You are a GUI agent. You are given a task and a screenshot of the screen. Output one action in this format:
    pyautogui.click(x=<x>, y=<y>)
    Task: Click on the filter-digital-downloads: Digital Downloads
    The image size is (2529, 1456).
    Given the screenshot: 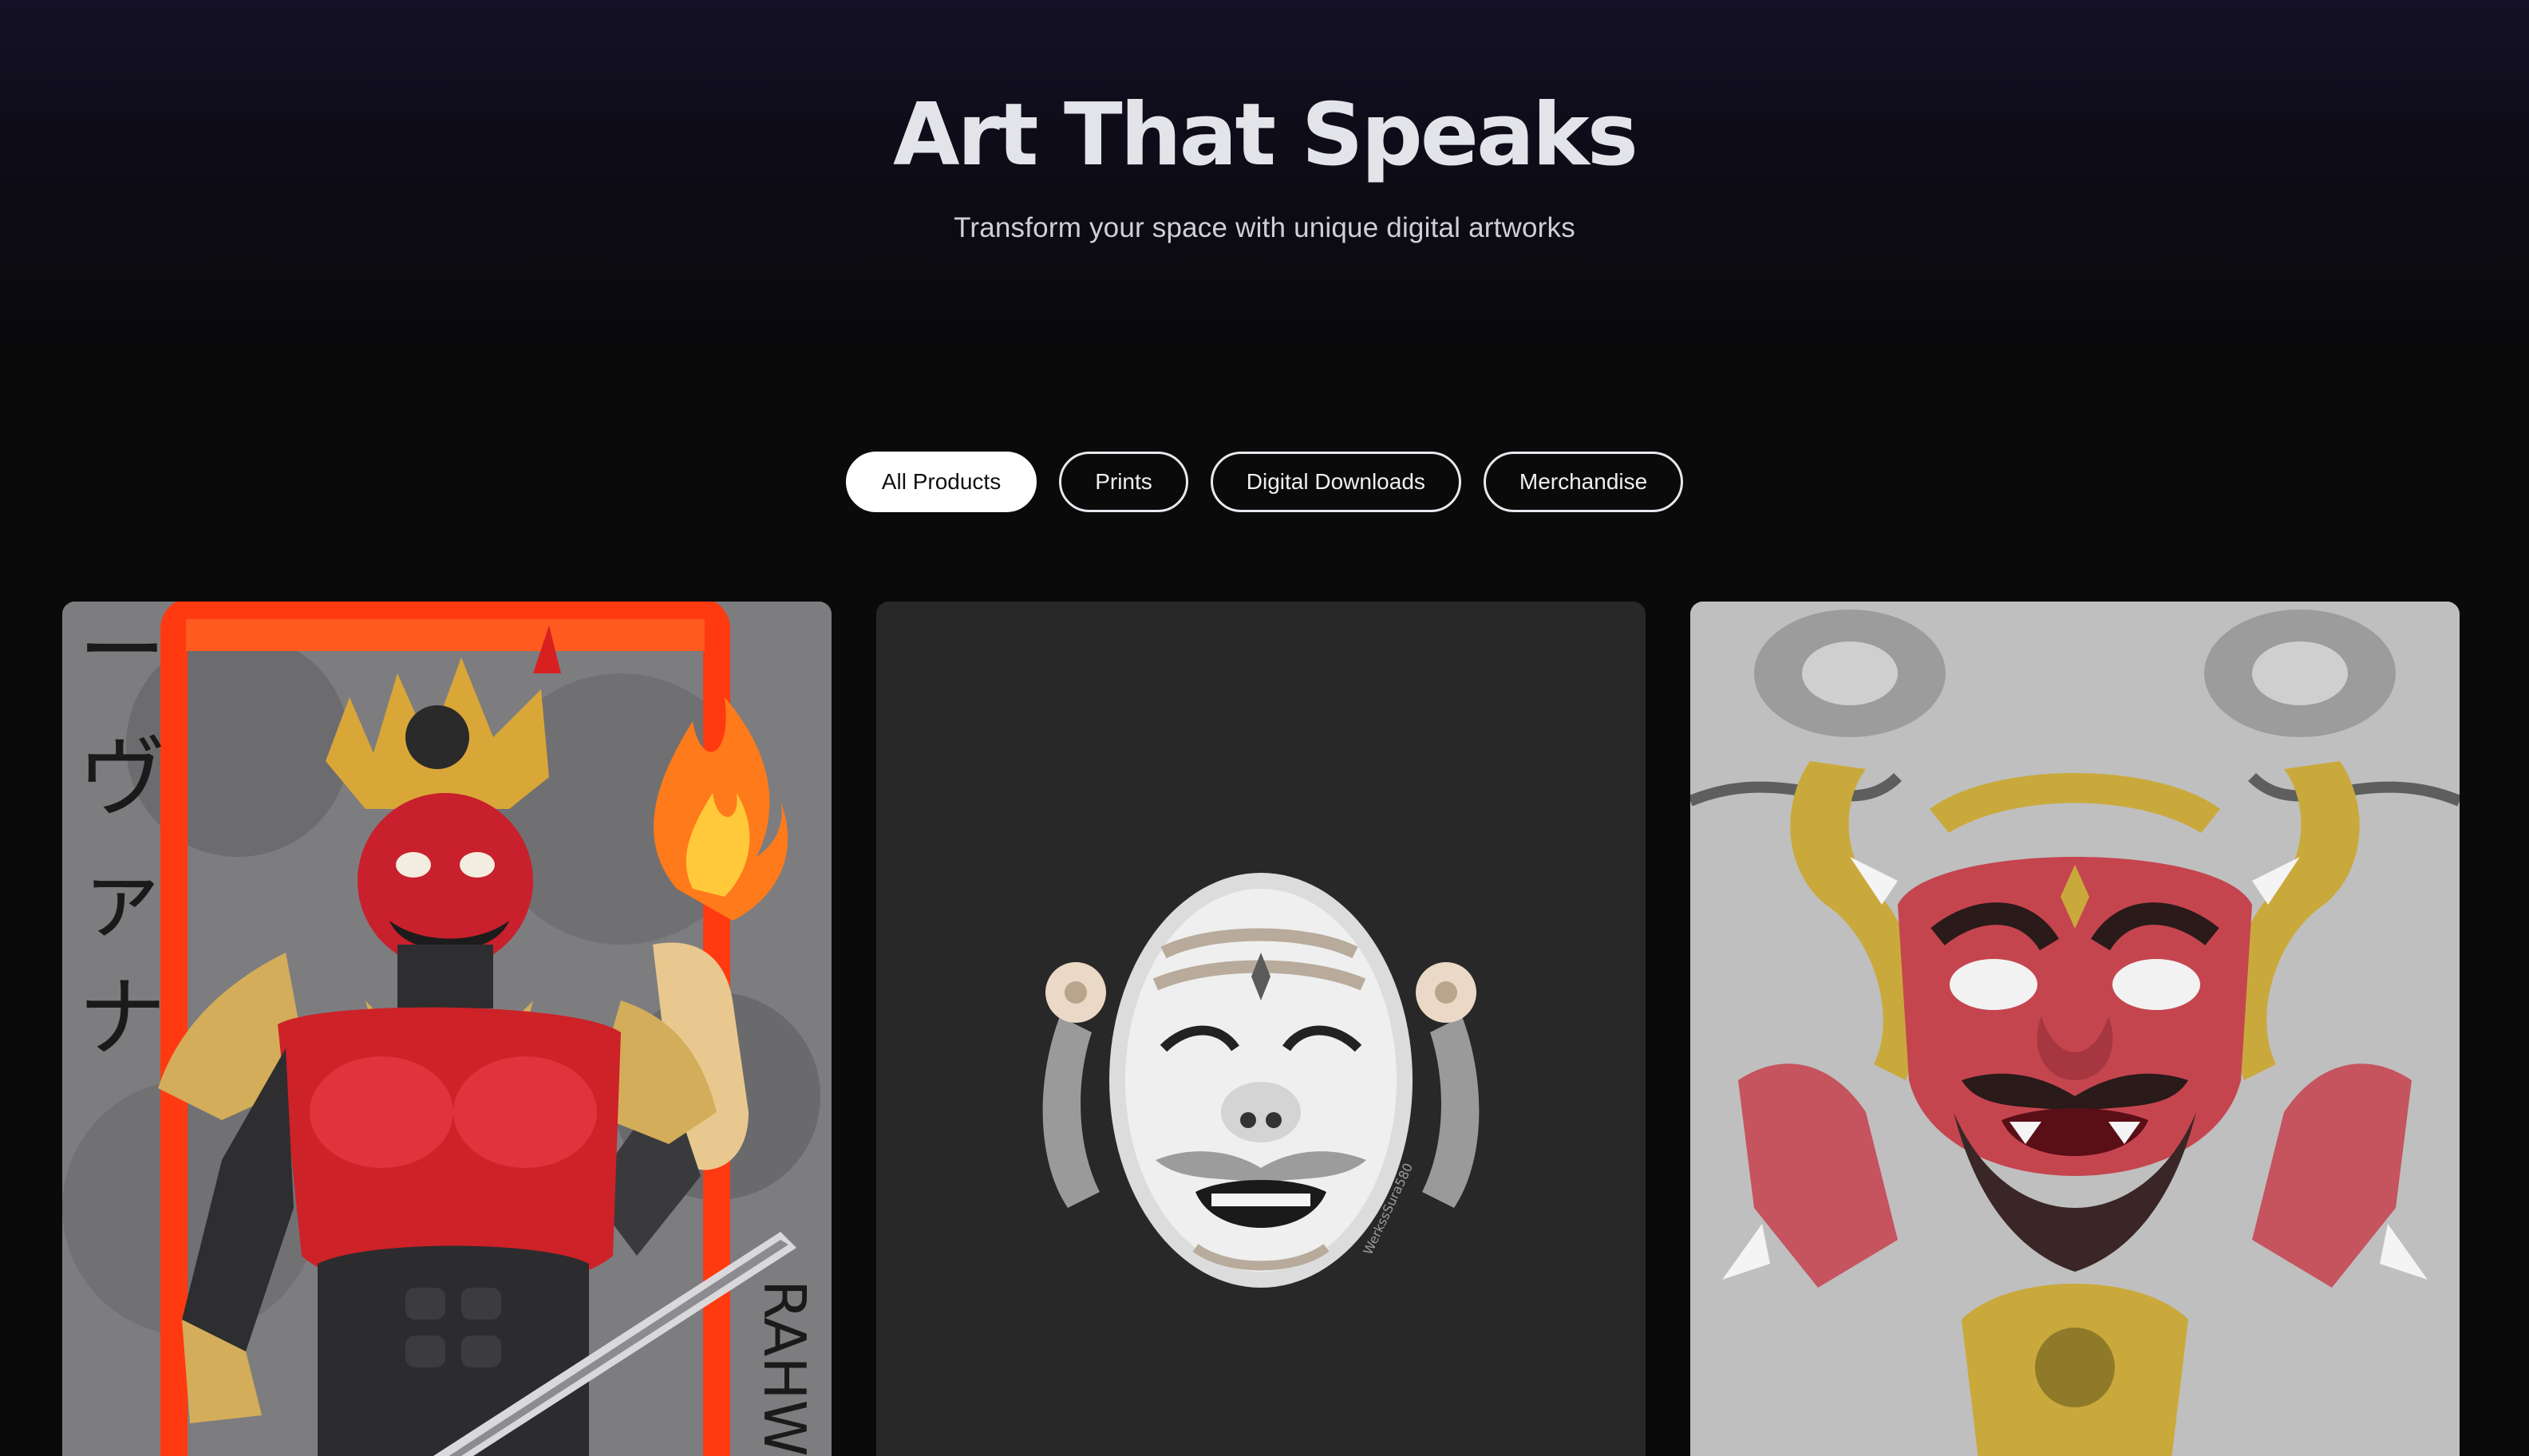 What is the action you would take?
    pyautogui.click(x=1335, y=482)
    